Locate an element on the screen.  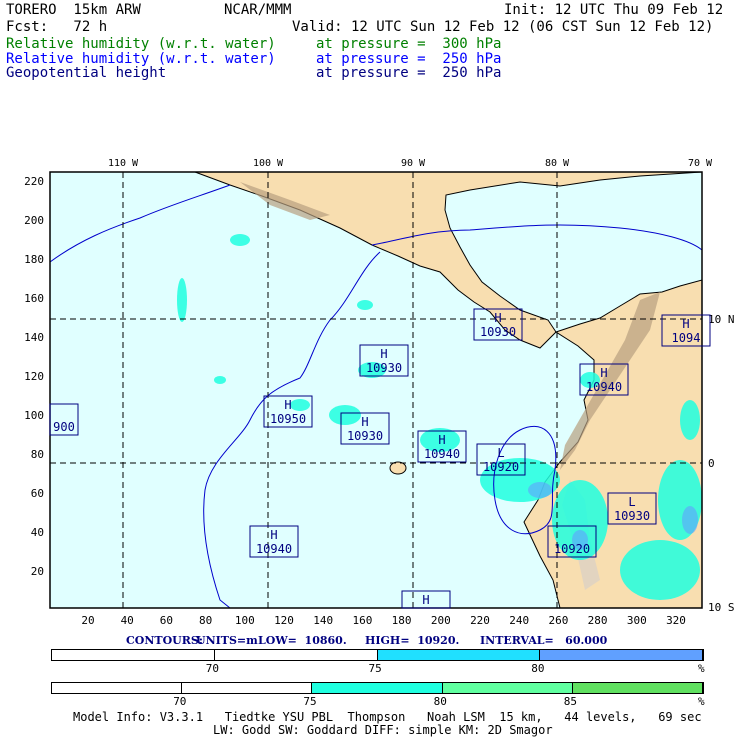
y-tick-label: 200 is located at coordinates (34, 220).